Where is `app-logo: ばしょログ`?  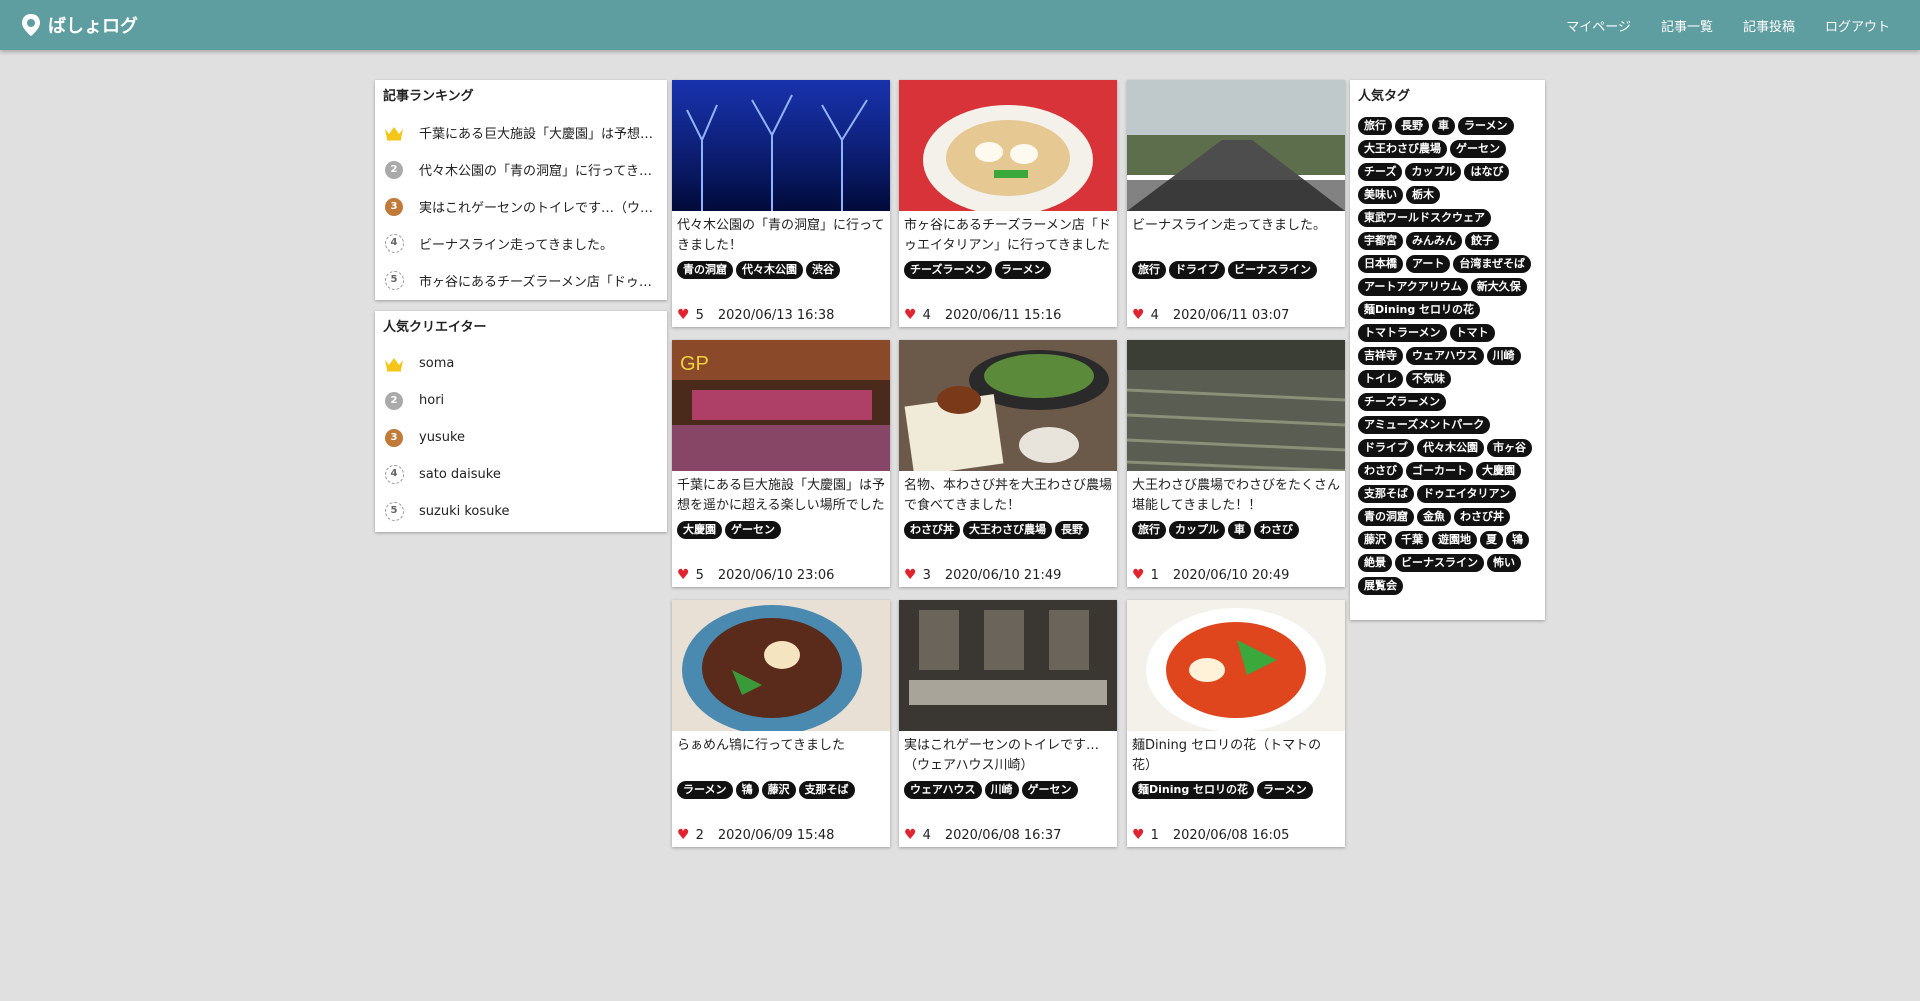 app-logo: ばしょログ is located at coordinates (79, 25).